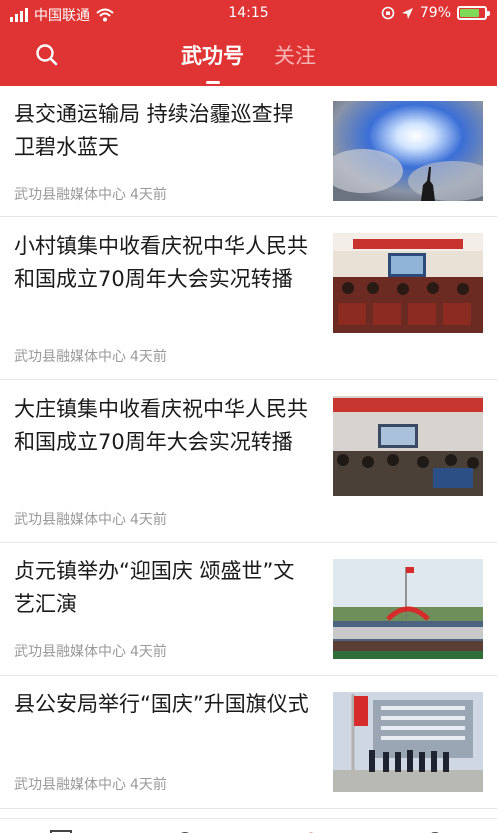  I want to click on tab-wugonghao: 武功号, so click(212, 60).